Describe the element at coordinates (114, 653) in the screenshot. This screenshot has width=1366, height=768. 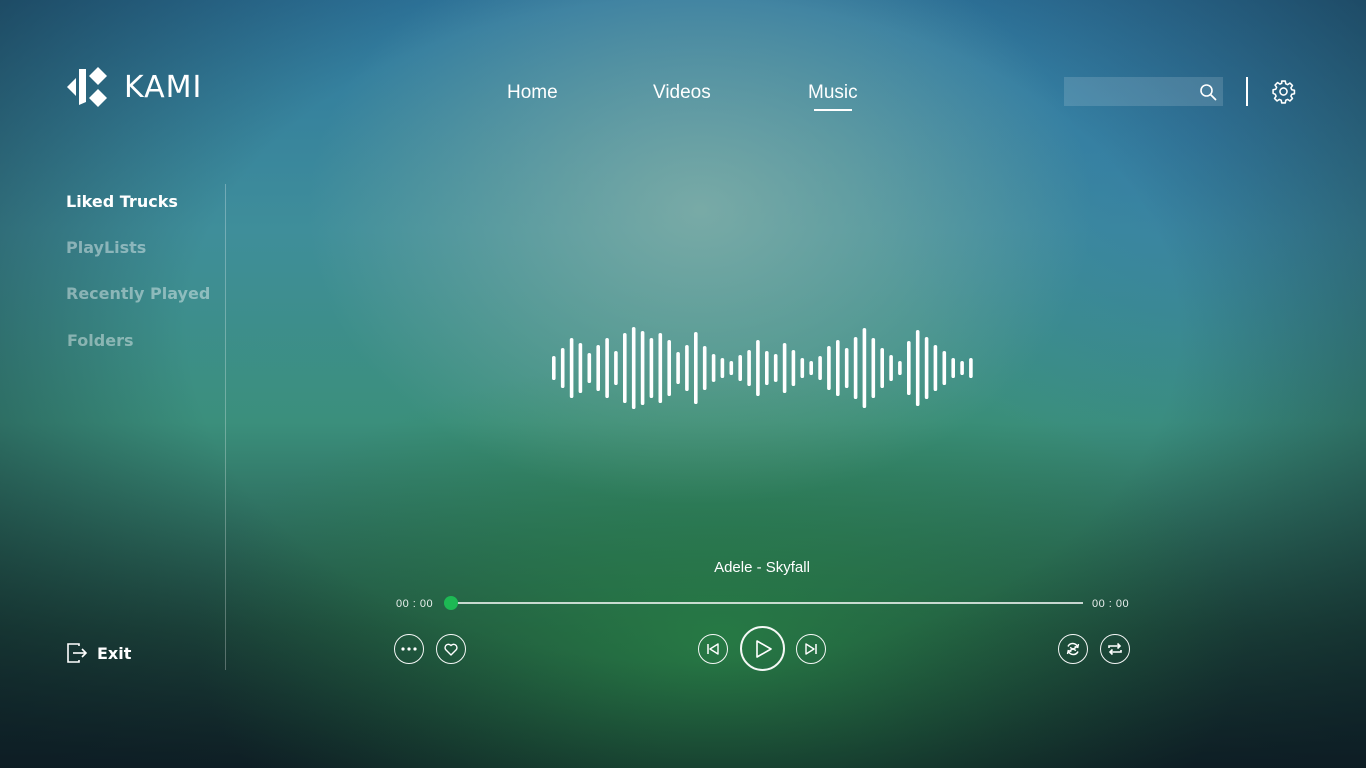
I see `exit-label: Exit` at that location.